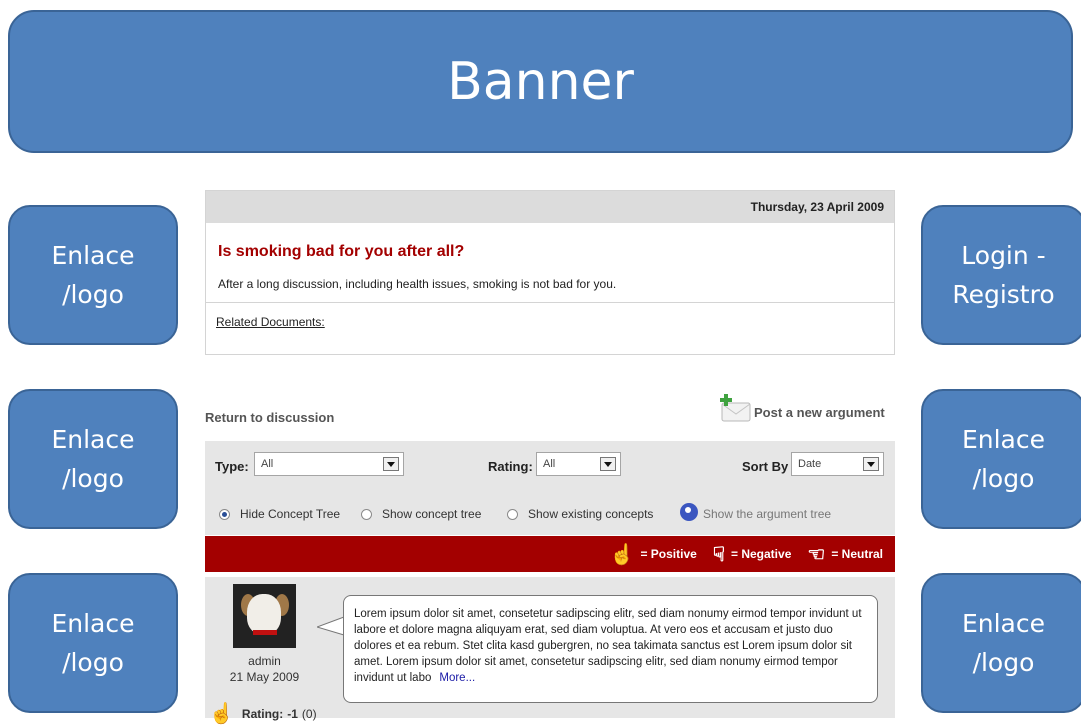  I want to click on rating-select-value: All, so click(549, 464).